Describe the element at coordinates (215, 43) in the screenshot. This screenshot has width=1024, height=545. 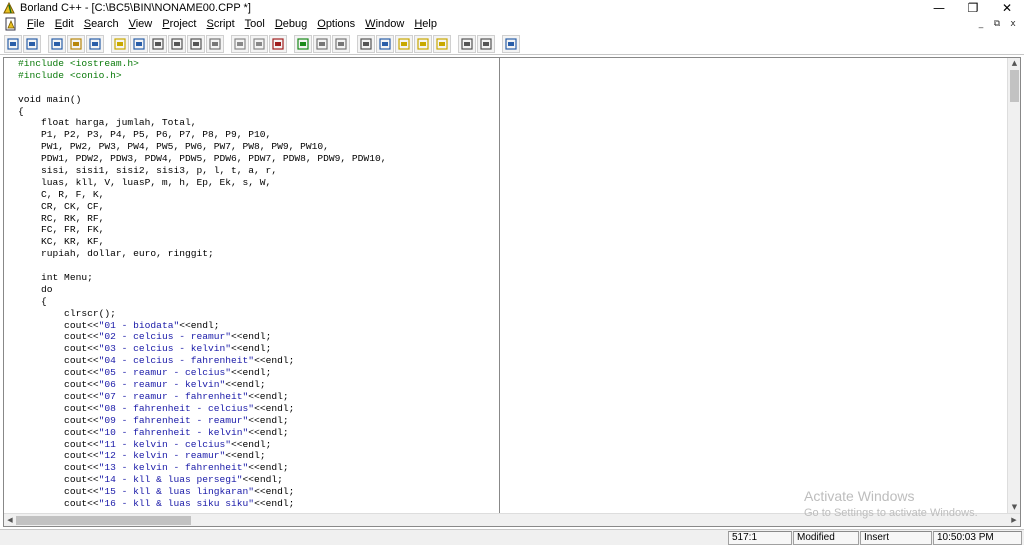
I see `toggle-breakpoint-button` at that location.